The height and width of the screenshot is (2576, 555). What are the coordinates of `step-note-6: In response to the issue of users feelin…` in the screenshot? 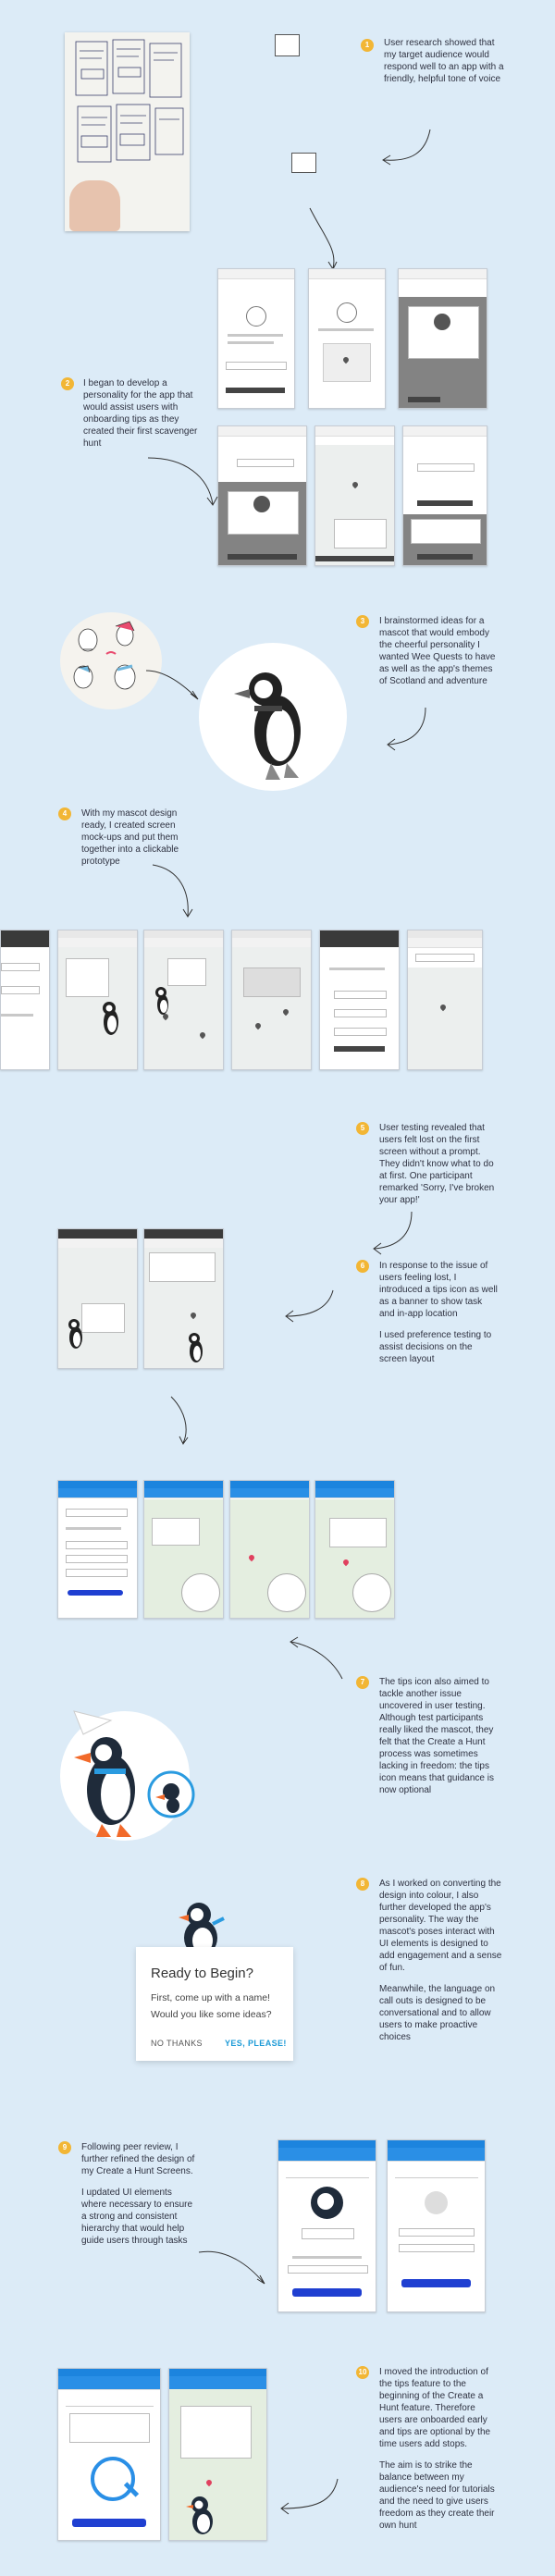 It's located at (440, 1317).